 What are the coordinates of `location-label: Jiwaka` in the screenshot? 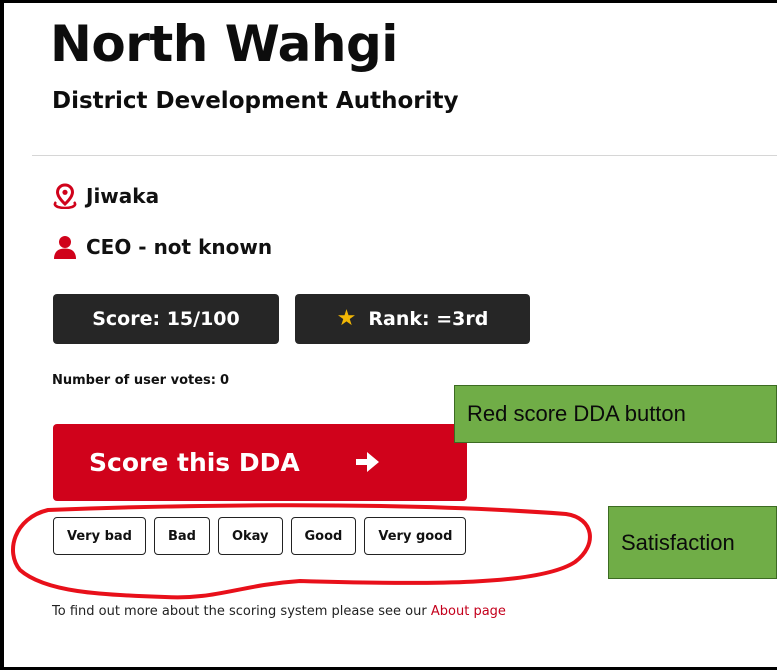 It's located at (123, 196).